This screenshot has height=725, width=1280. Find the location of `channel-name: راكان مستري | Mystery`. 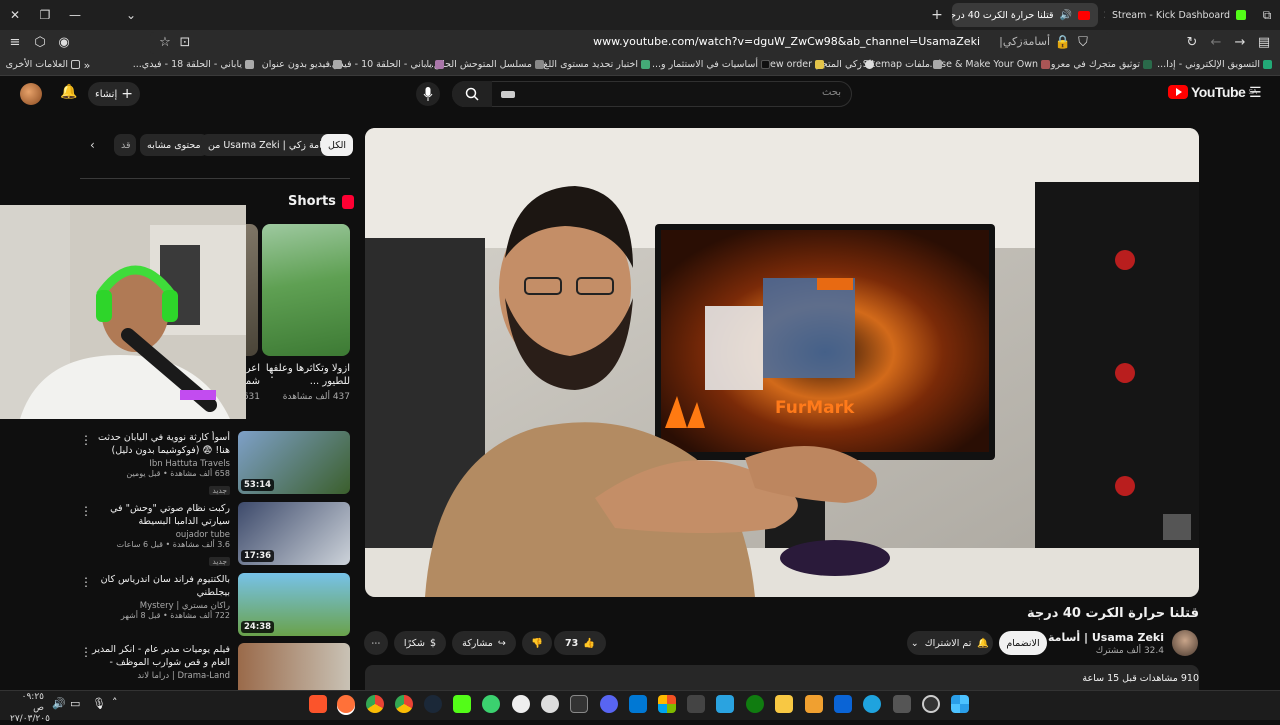

channel-name: راكان مستري | Mystery is located at coordinates (160, 606).